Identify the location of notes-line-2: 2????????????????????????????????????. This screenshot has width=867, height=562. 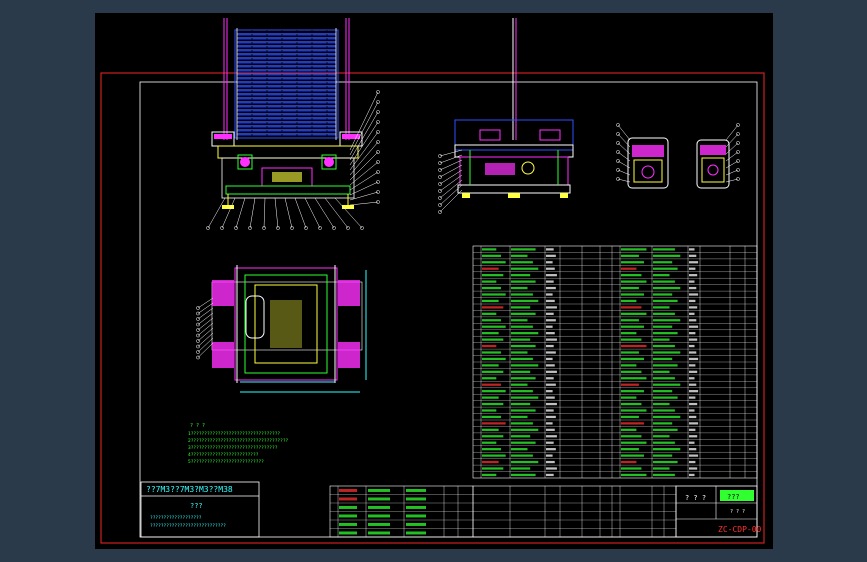
(238, 441).